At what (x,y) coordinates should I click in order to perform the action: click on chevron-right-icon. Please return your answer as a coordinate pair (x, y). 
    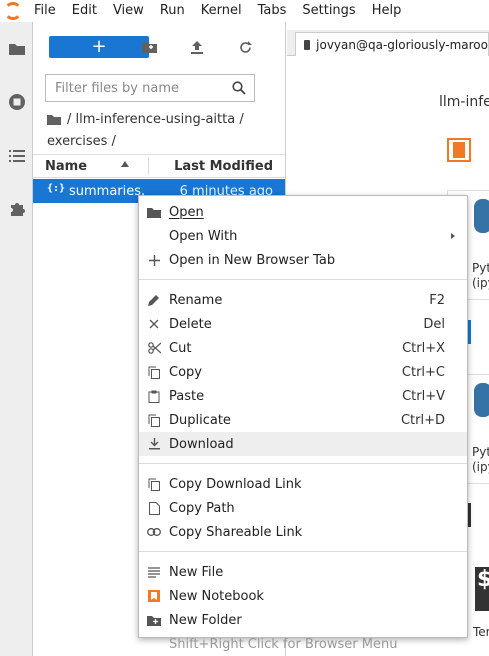
    Looking at the image, I should click on (453, 236).